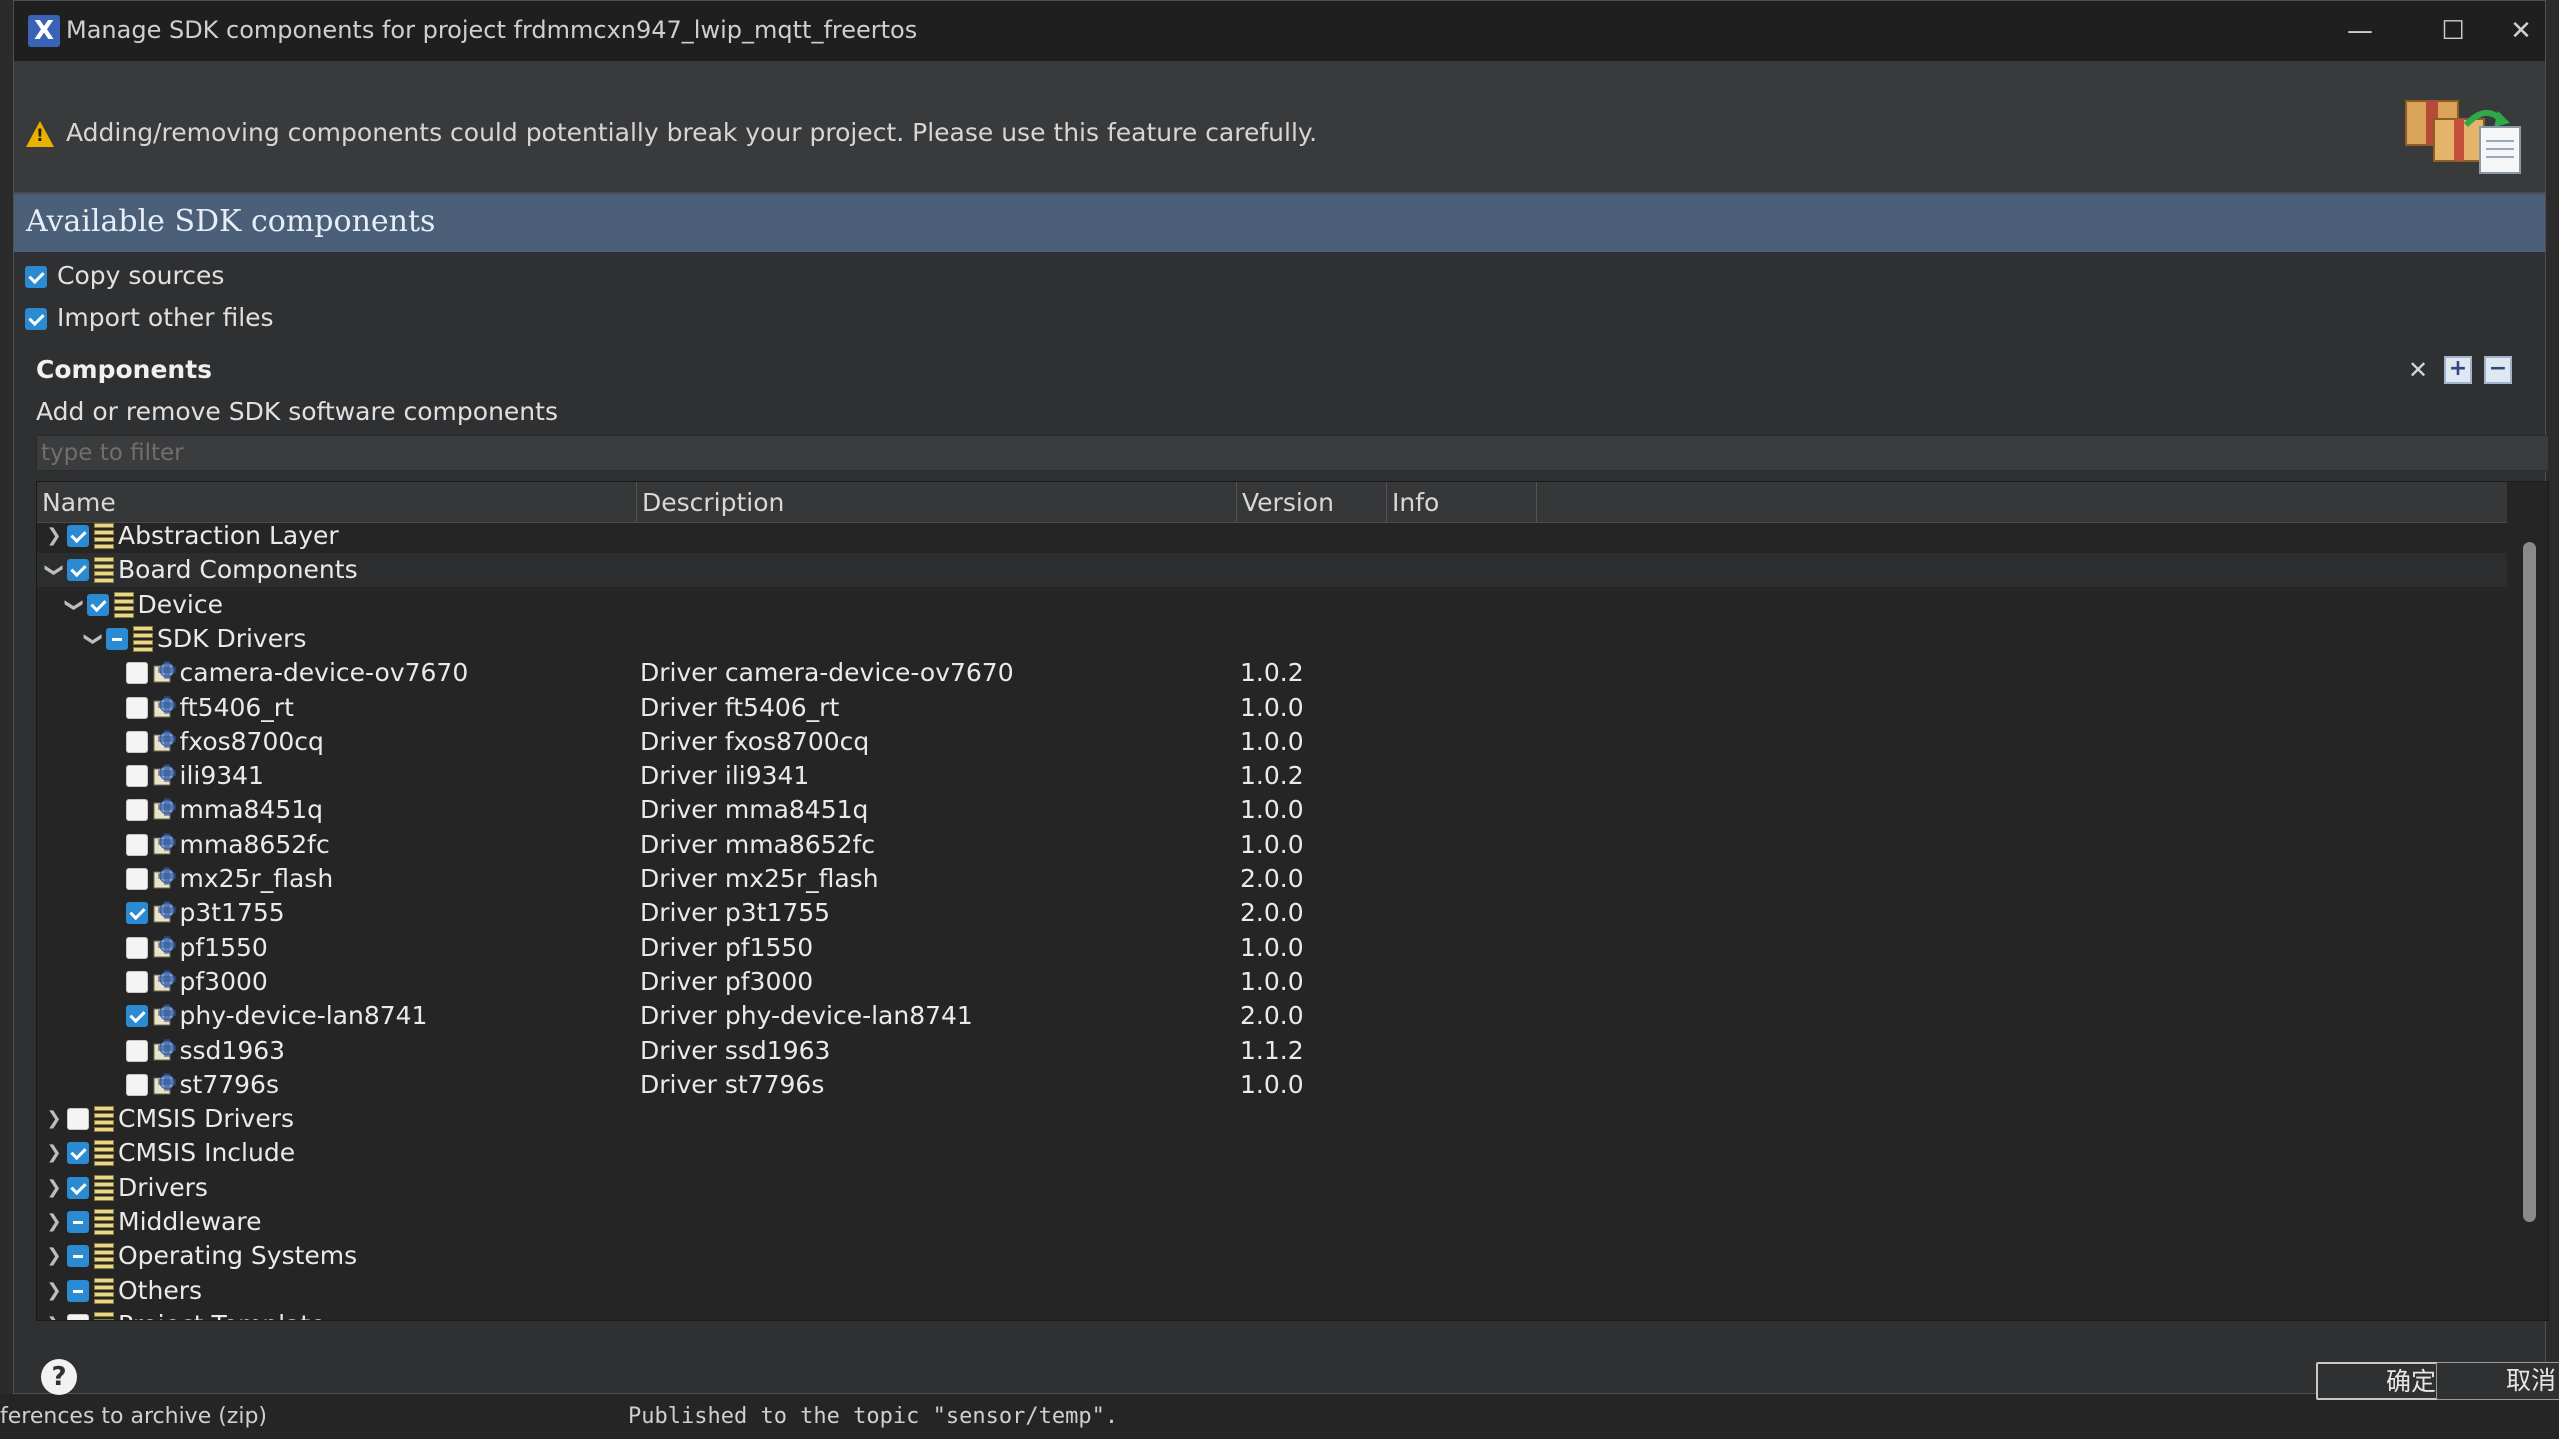  I want to click on table-row: ssd1963 Driver ssd1963 1.1.2, so click(1272, 1051).